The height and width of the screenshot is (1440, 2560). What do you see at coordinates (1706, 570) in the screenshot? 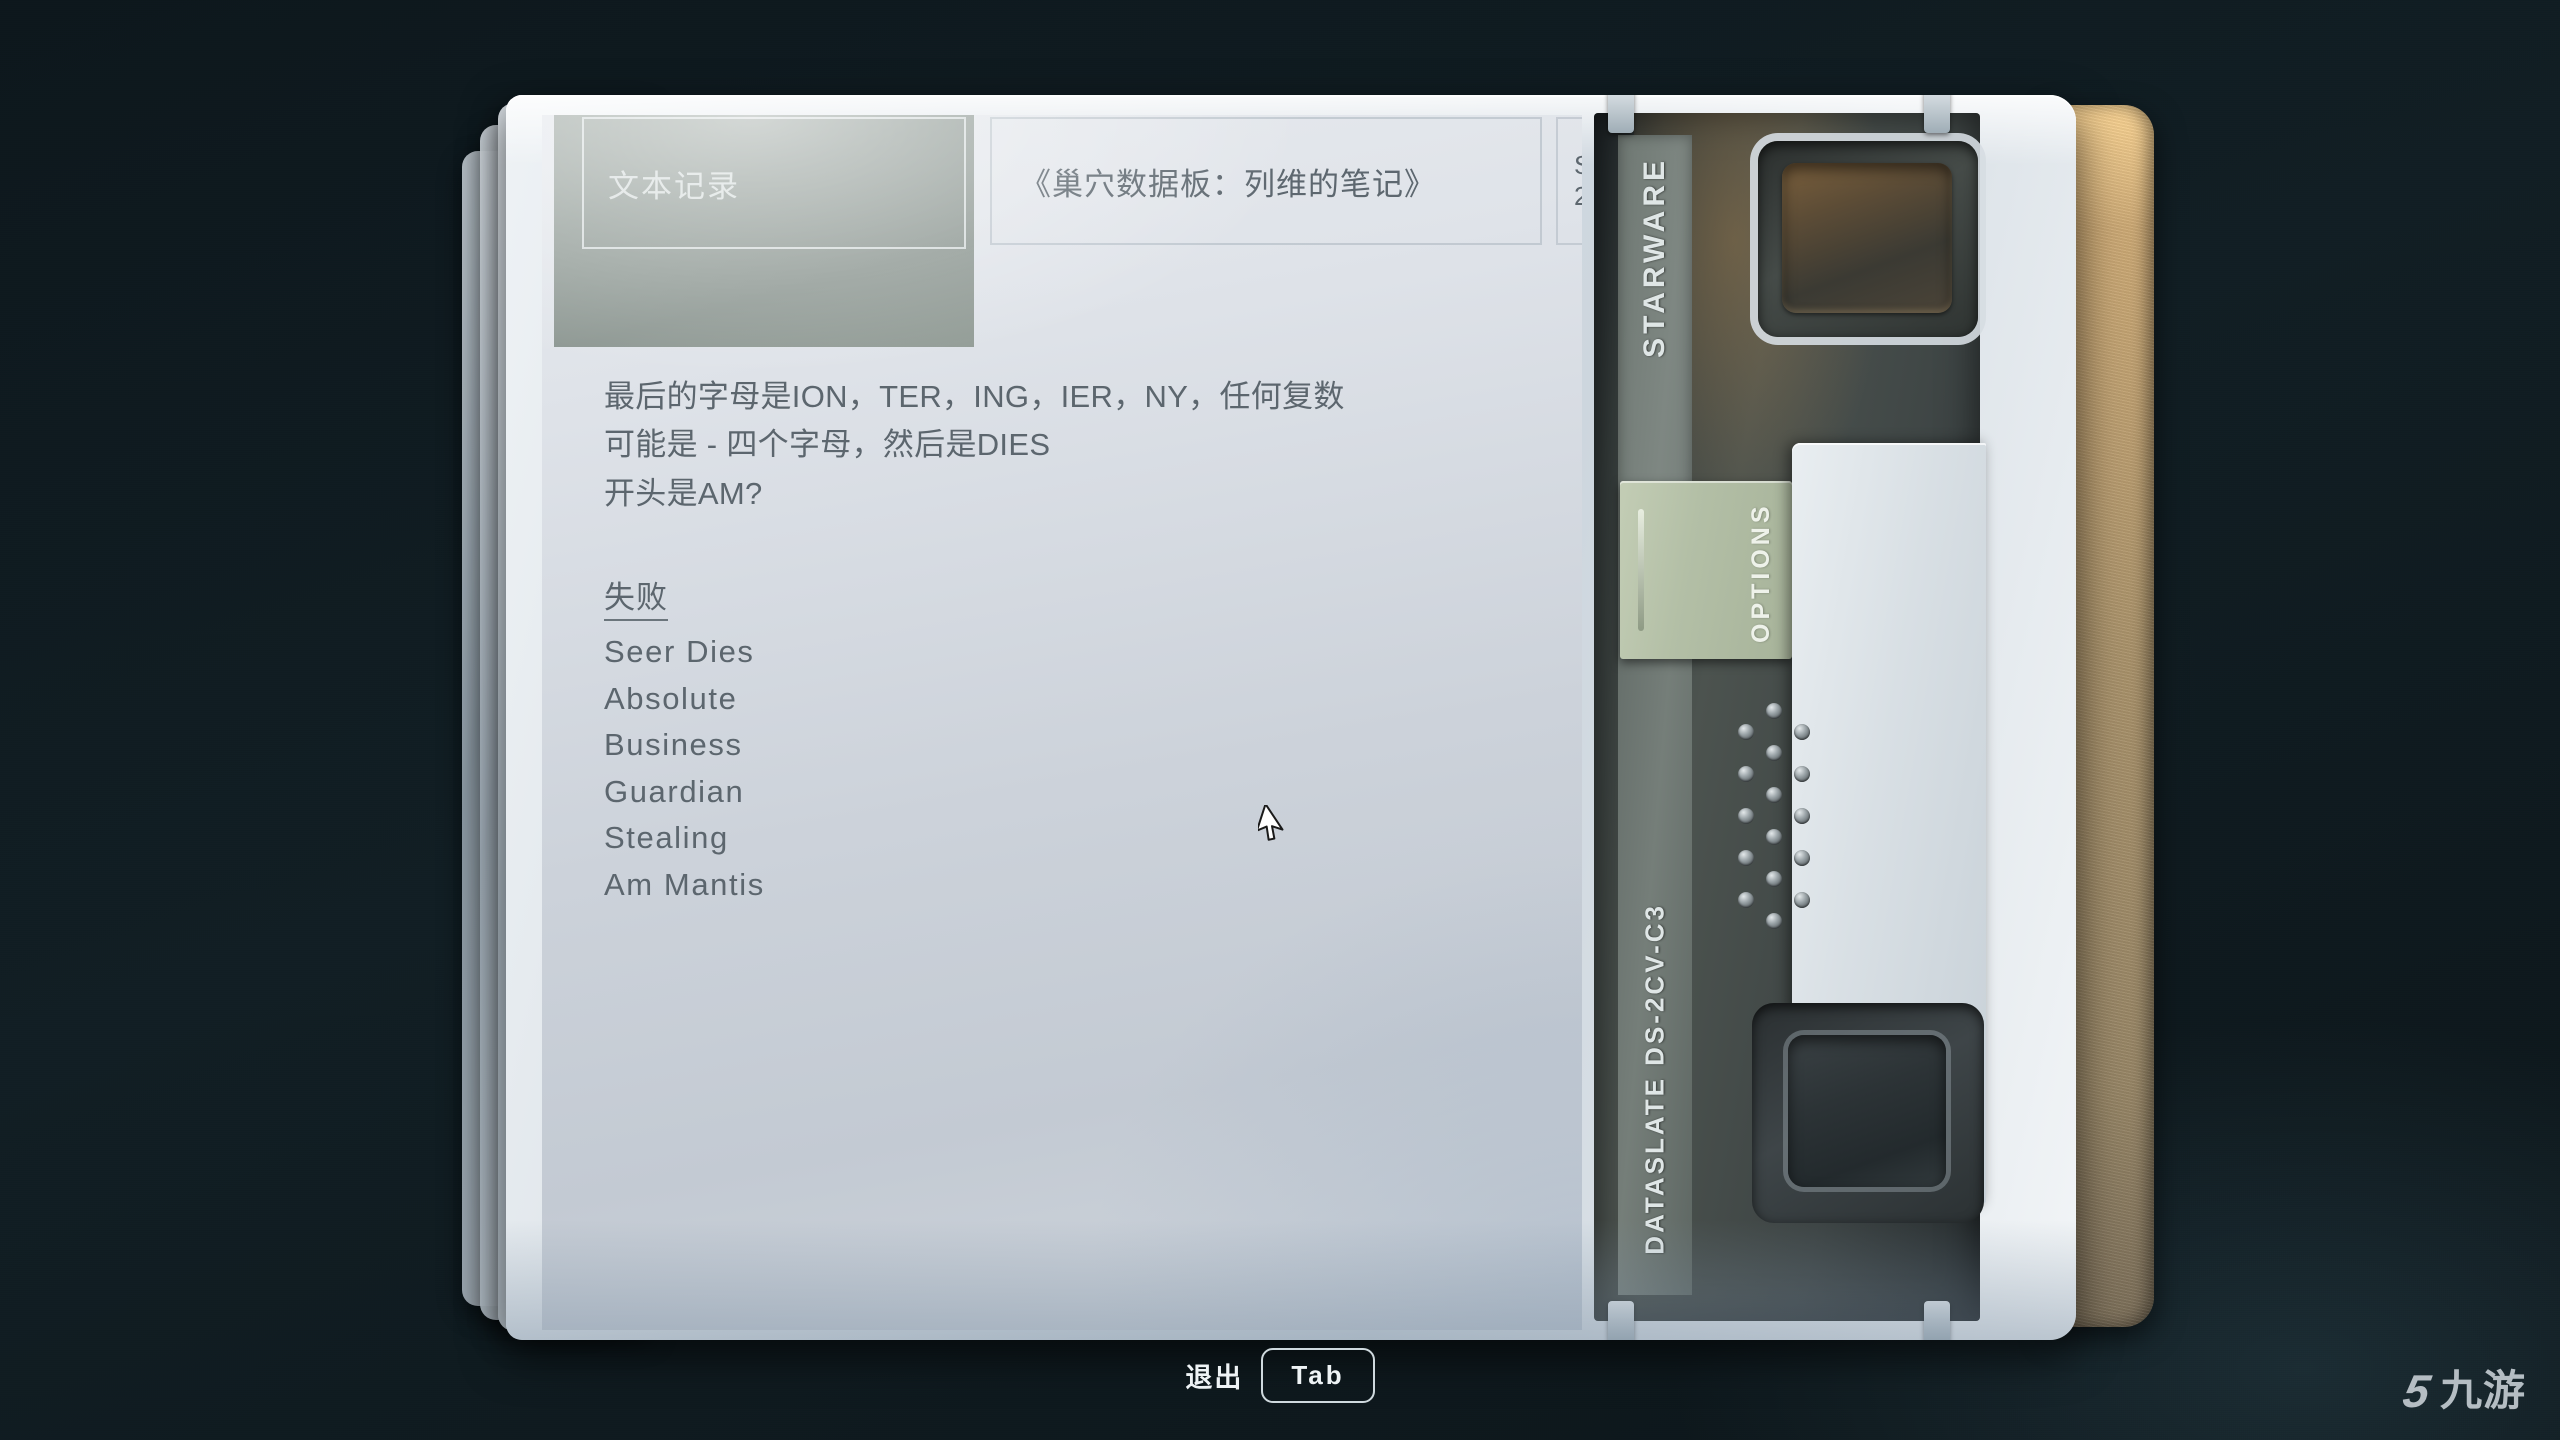
I see `options-button: OPTIONS` at bounding box center [1706, 570].